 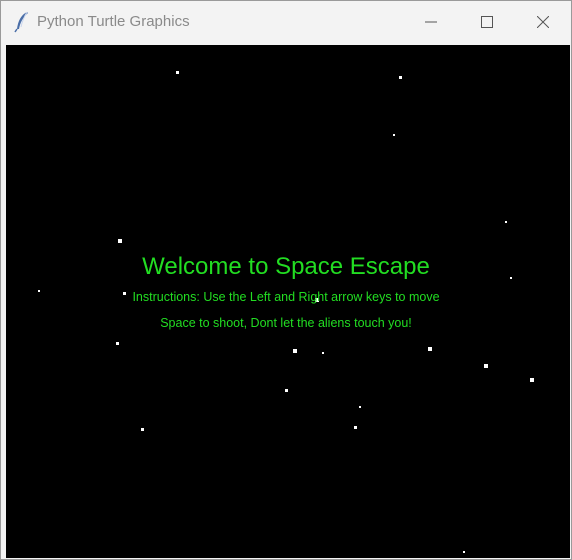 I want to click on minimize-icon, so click(x=431, y=22).